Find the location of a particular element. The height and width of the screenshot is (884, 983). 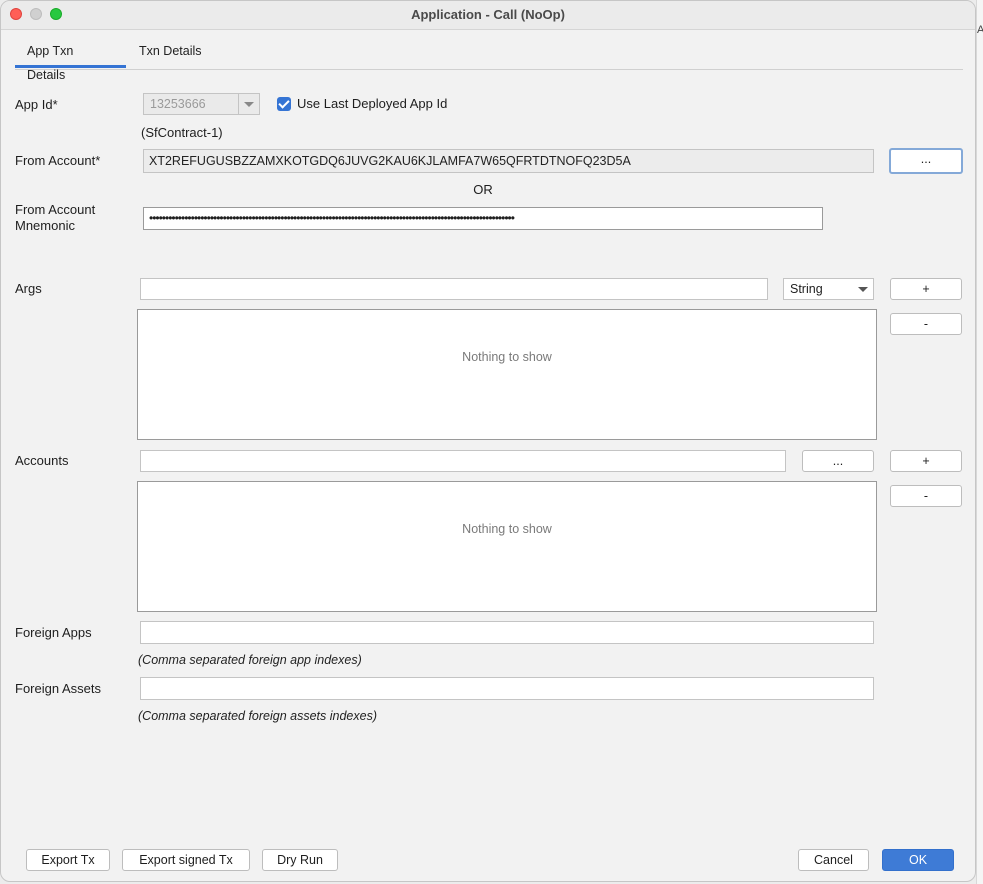

use-last-app-id-label: Use Last Deployed App Id is located at coordinates (372, 103).